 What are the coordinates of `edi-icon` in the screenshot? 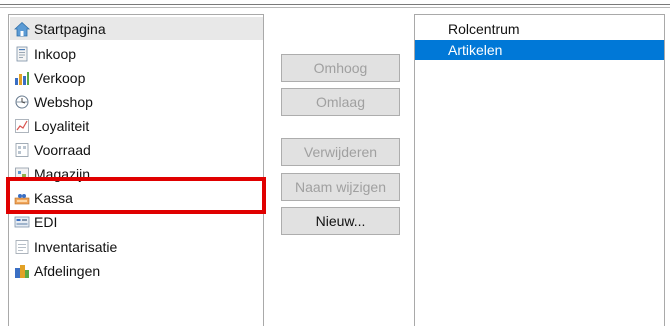 It's located at (22, 222).